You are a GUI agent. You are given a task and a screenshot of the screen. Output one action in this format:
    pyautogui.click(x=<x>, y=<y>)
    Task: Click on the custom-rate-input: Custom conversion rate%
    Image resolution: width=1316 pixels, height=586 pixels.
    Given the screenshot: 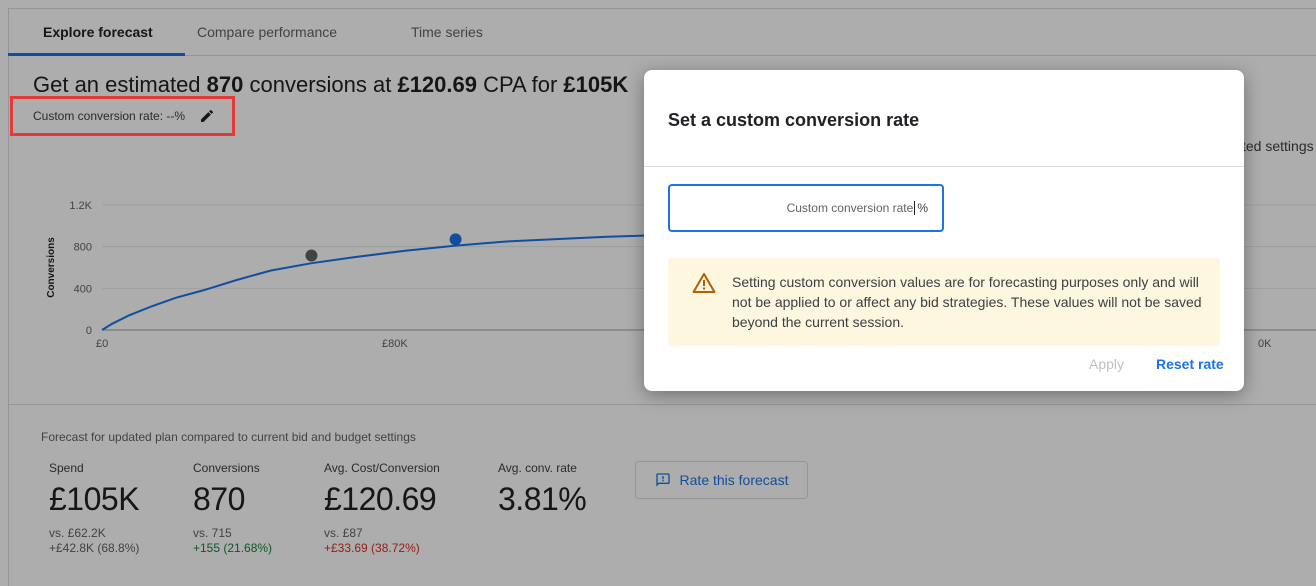 What is the action you would take?
    pyautogui.click(x=806, y=208)
    